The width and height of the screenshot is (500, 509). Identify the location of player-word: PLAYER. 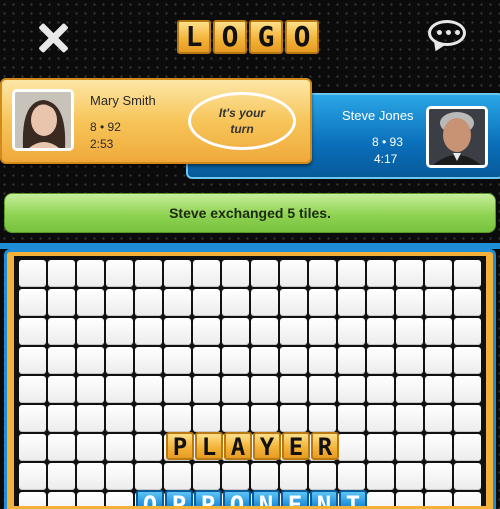
(252, 446).